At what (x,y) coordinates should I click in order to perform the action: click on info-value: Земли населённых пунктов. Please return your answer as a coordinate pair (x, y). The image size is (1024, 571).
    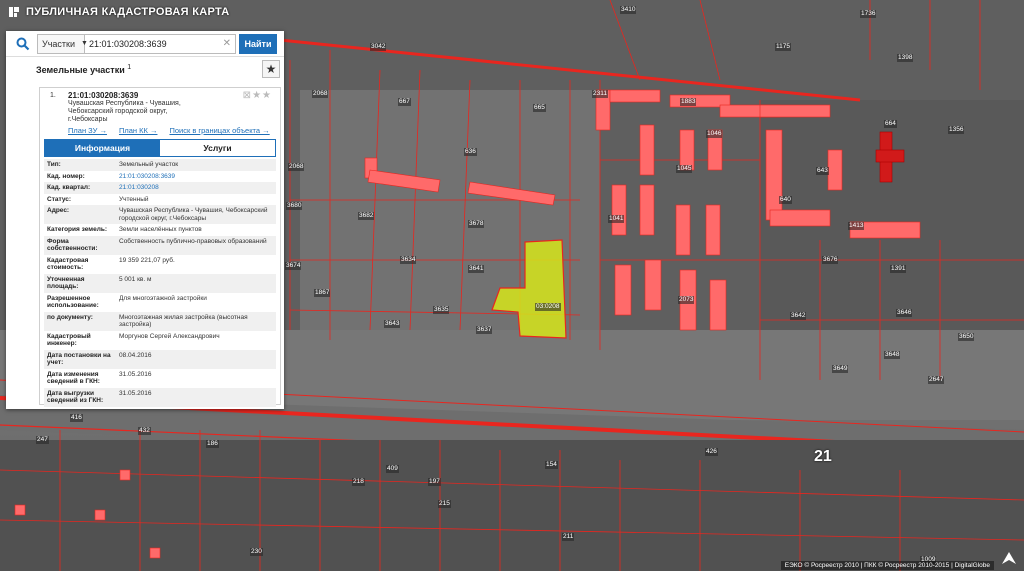
    Looking at the image, I should click on (160, 229).